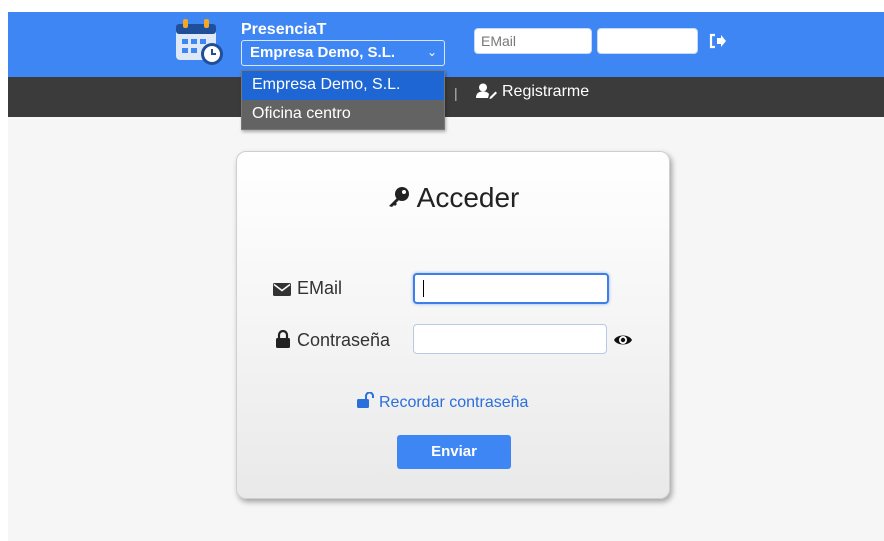 The width and height of the screenshot is (884, 541). I want to click on header-password-input, so click(647, 41).